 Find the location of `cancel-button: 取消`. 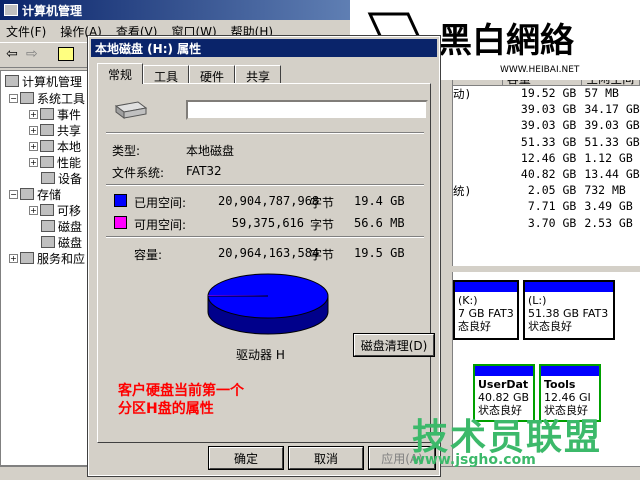

cancel-button: 取消 is located at coordinates (326, 458).